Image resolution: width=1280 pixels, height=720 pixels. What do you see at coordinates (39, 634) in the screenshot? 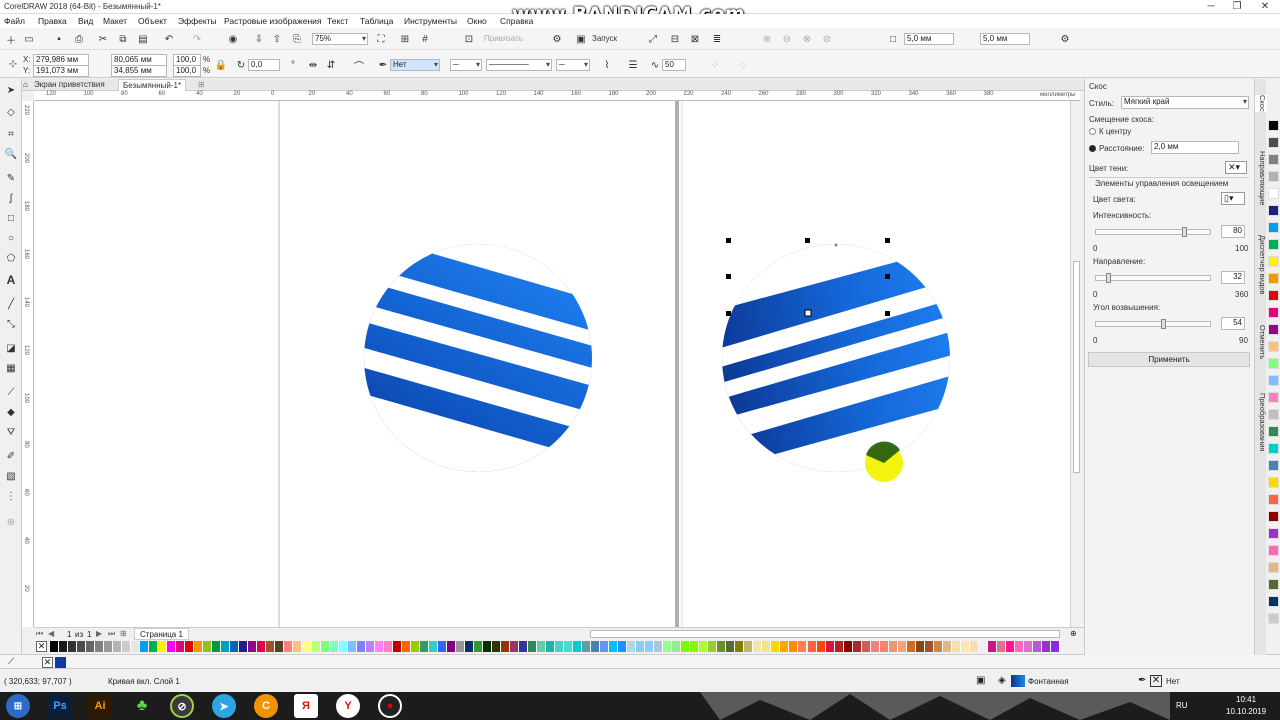
I see `first-page-icon: ⏮` at bounding box center [39, 634].